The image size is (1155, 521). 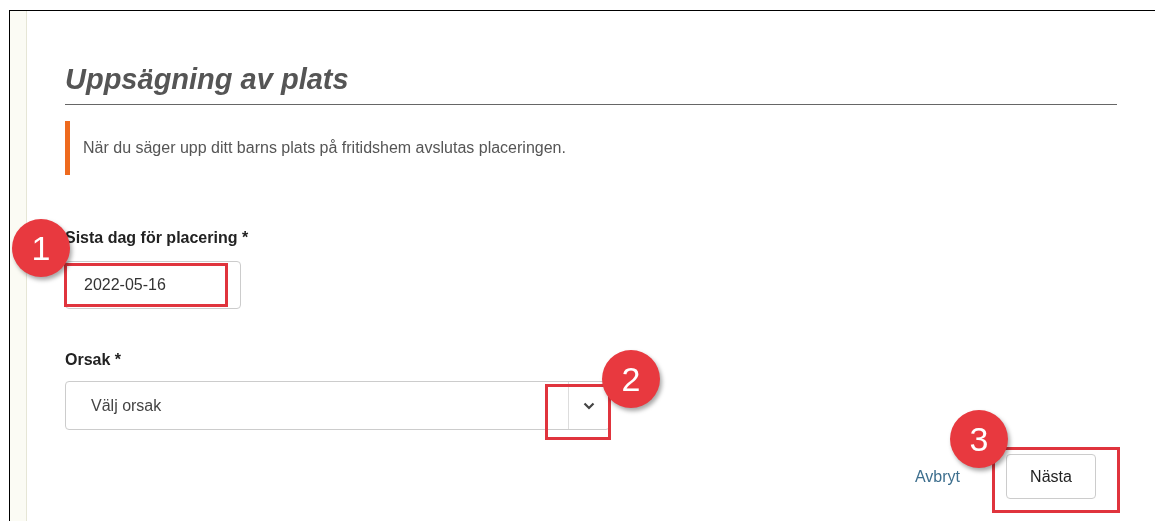 I want to click on field-label: Orsak *, so click(x=94, y=360).